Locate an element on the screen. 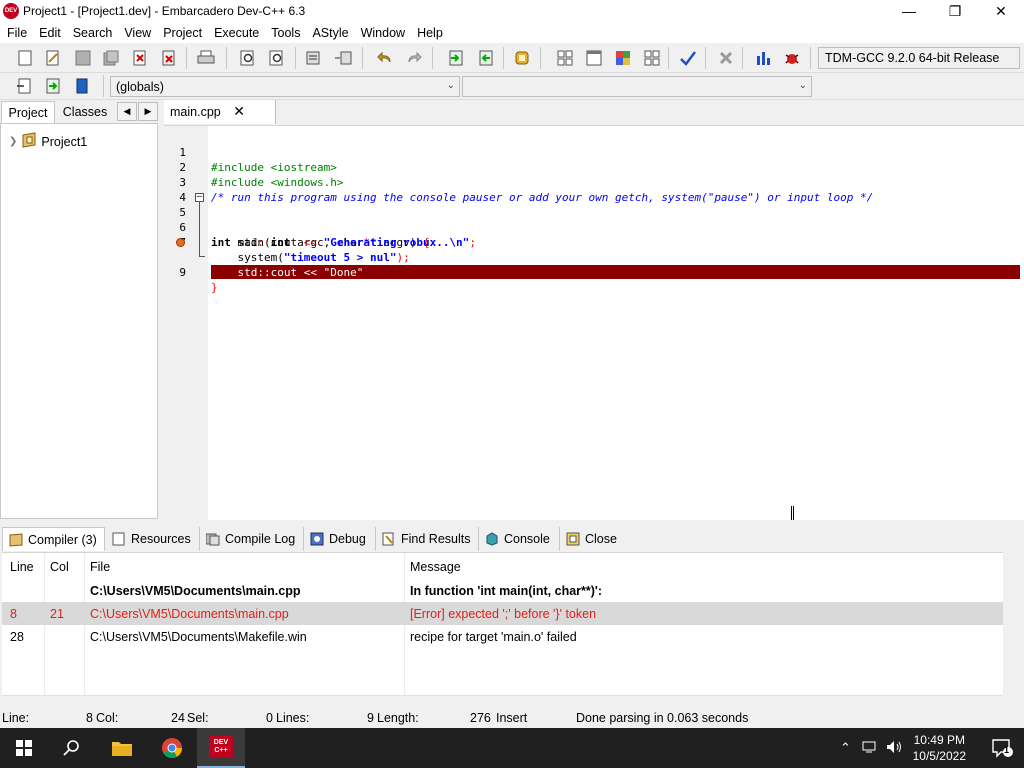  insert-code-icon is located at coordinates (24, 86).